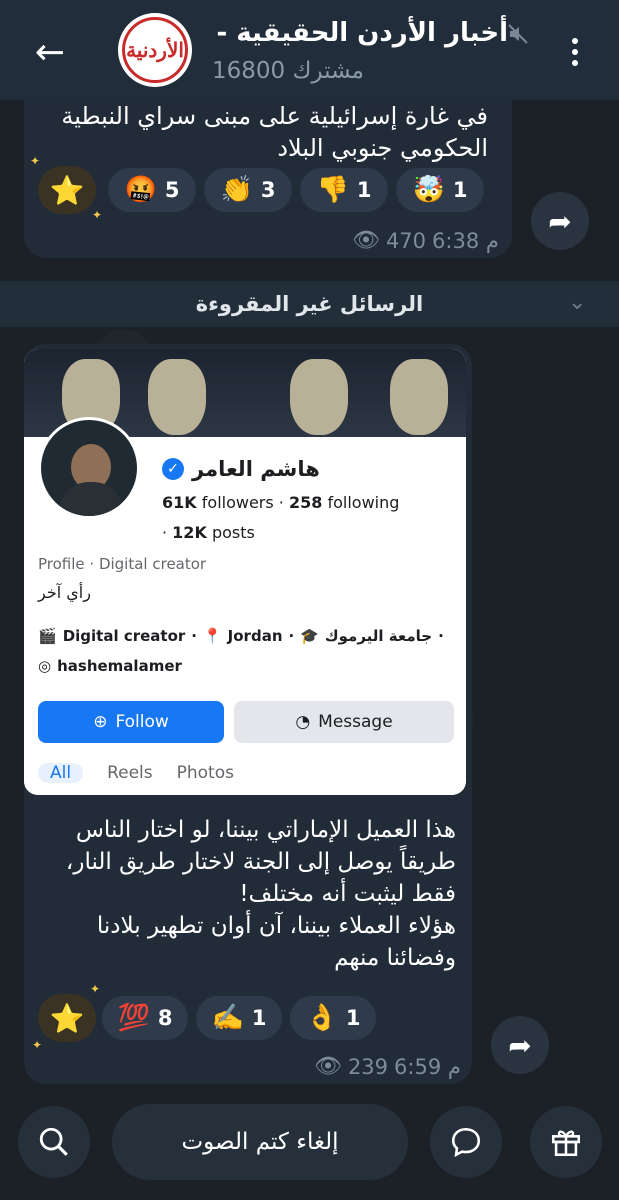  I want to click on profile-name-row: هاشم العامر ✓, so click(241, 469).